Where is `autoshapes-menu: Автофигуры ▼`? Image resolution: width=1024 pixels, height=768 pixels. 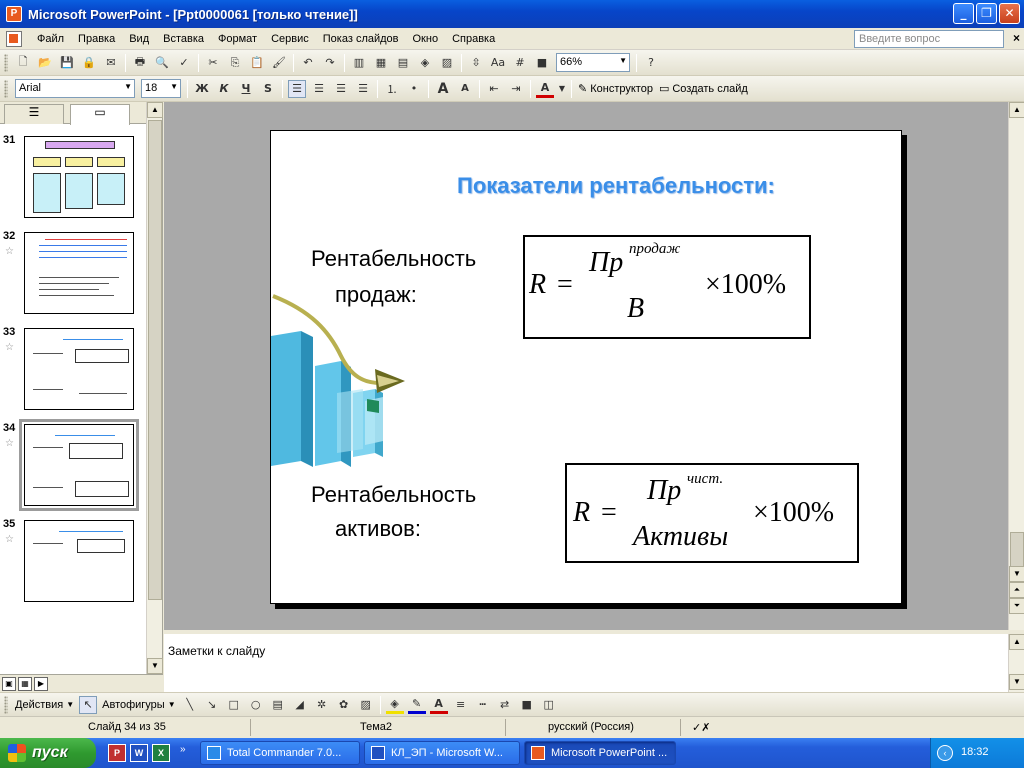 autoshapes-menu: Автофигуры ▼ is located at coordinates (139, 705).